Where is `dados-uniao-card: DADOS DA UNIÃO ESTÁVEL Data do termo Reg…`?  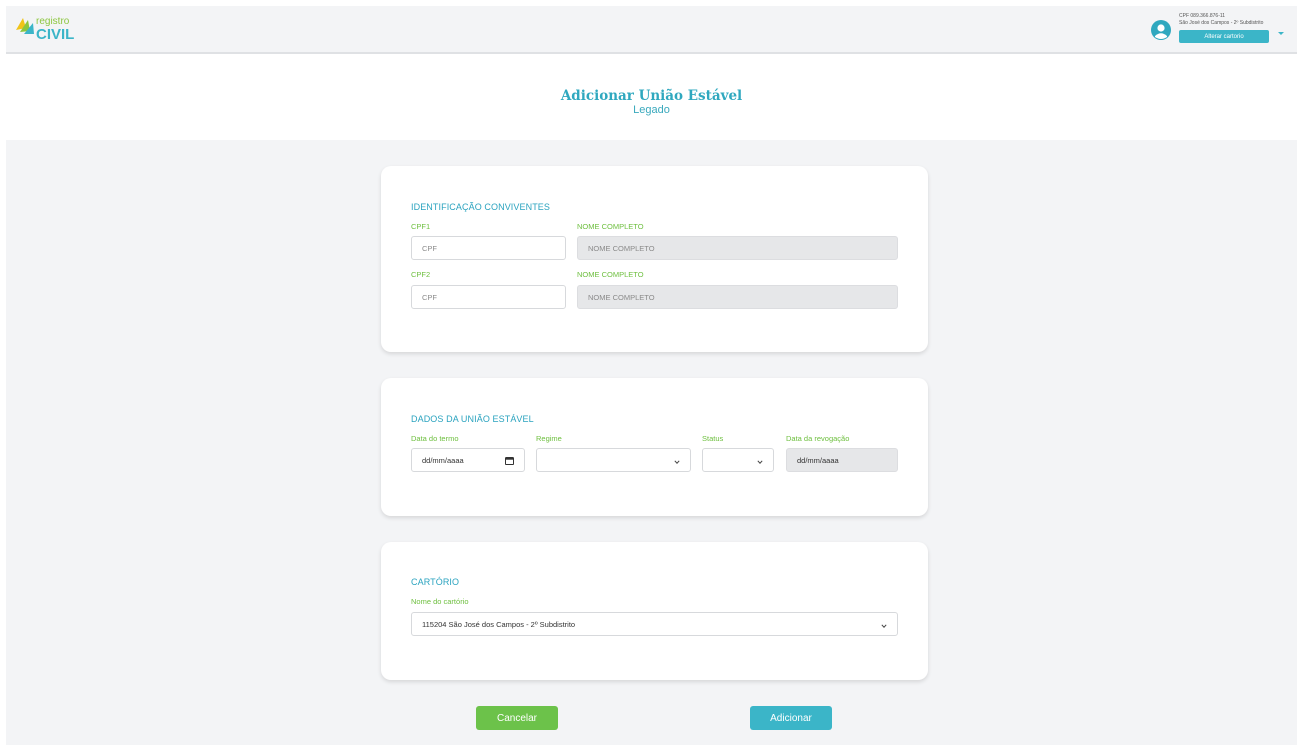 dados-uniao-card: DADOS DA UNIÃO ESTÁVEL Data do termo Reg… is located at coordinates (654, 447).